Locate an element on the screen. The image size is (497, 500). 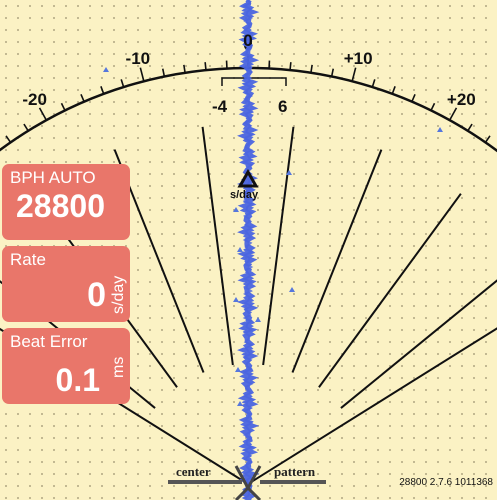
inner-label-right: 6 is located at coordinates (282, 106).